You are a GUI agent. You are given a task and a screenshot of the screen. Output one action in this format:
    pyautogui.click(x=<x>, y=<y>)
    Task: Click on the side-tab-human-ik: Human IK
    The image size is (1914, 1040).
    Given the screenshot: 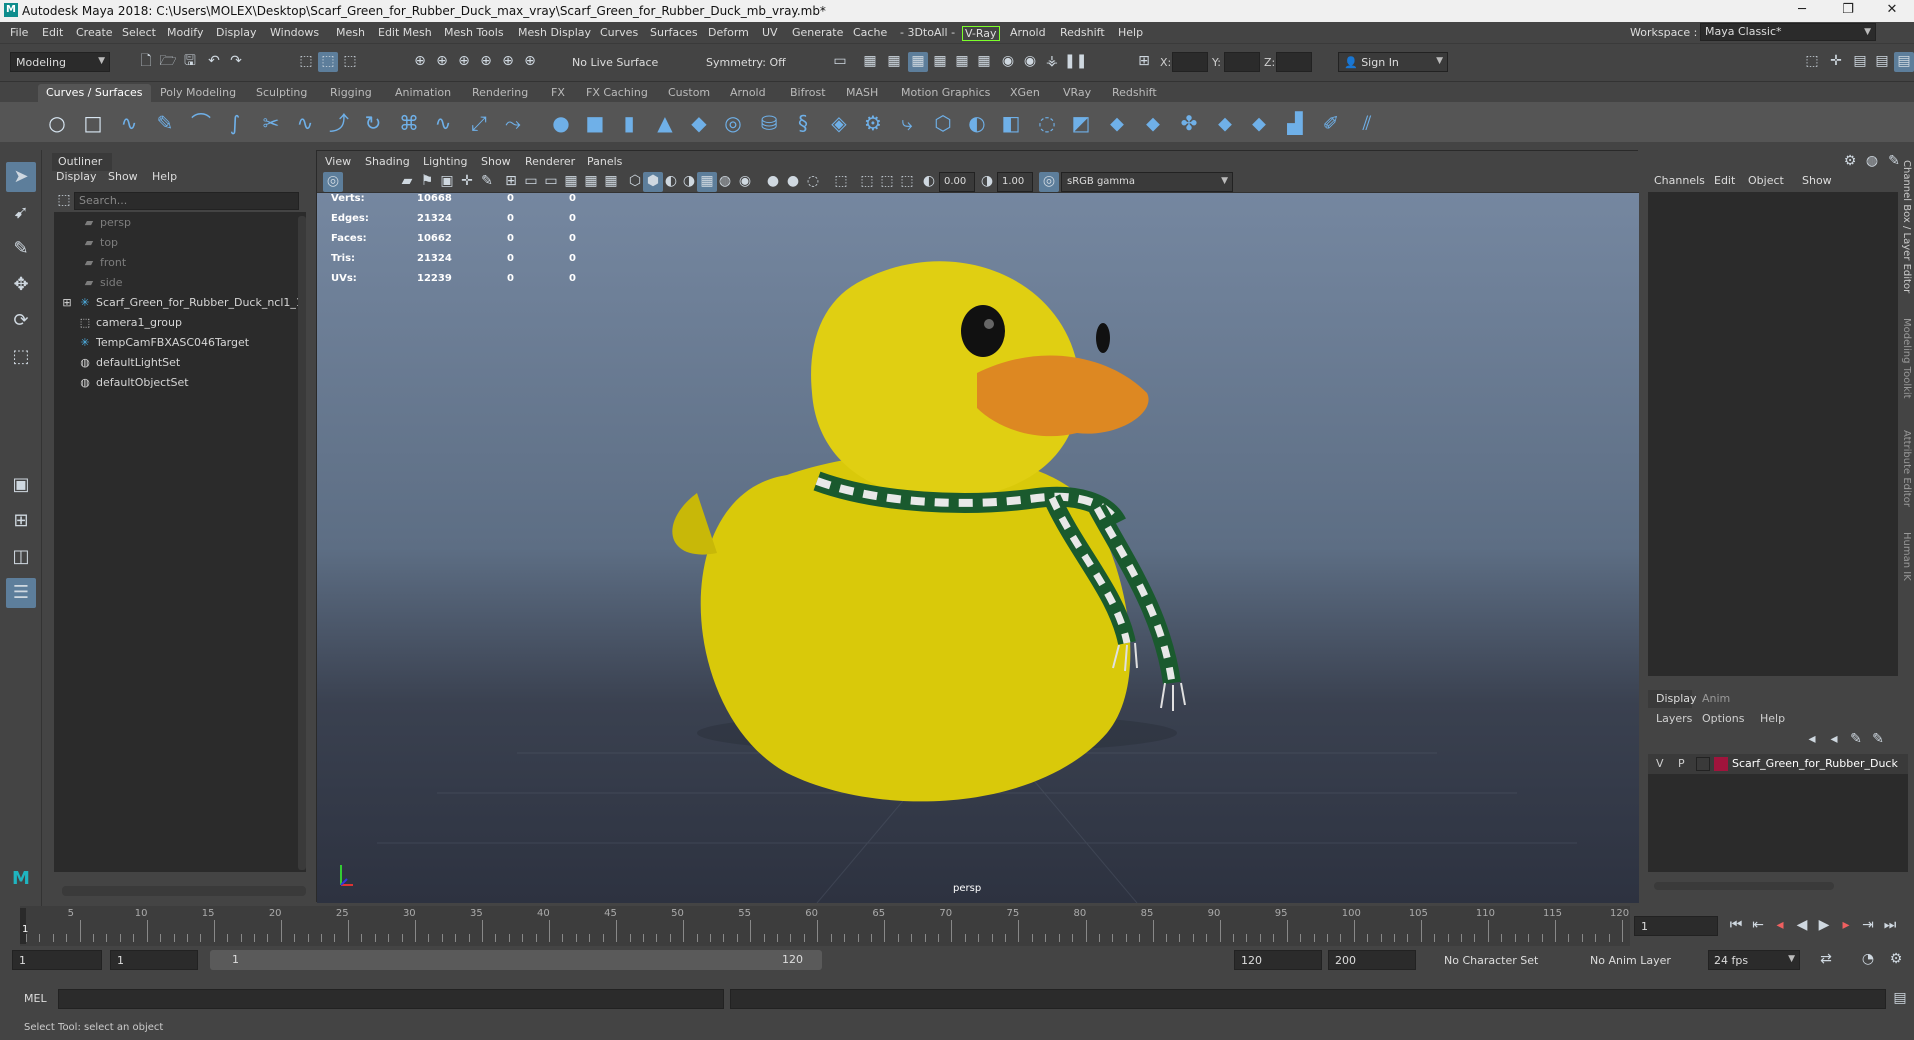 What is the action you would take?
    pyautogui.click(x=1905, y=562)
    